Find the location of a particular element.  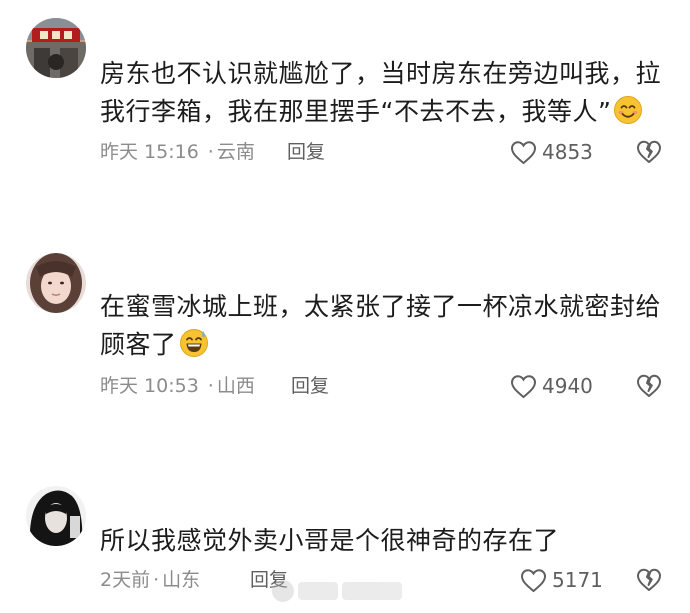

like-count: 4940 is located at coordinates (567, 386).